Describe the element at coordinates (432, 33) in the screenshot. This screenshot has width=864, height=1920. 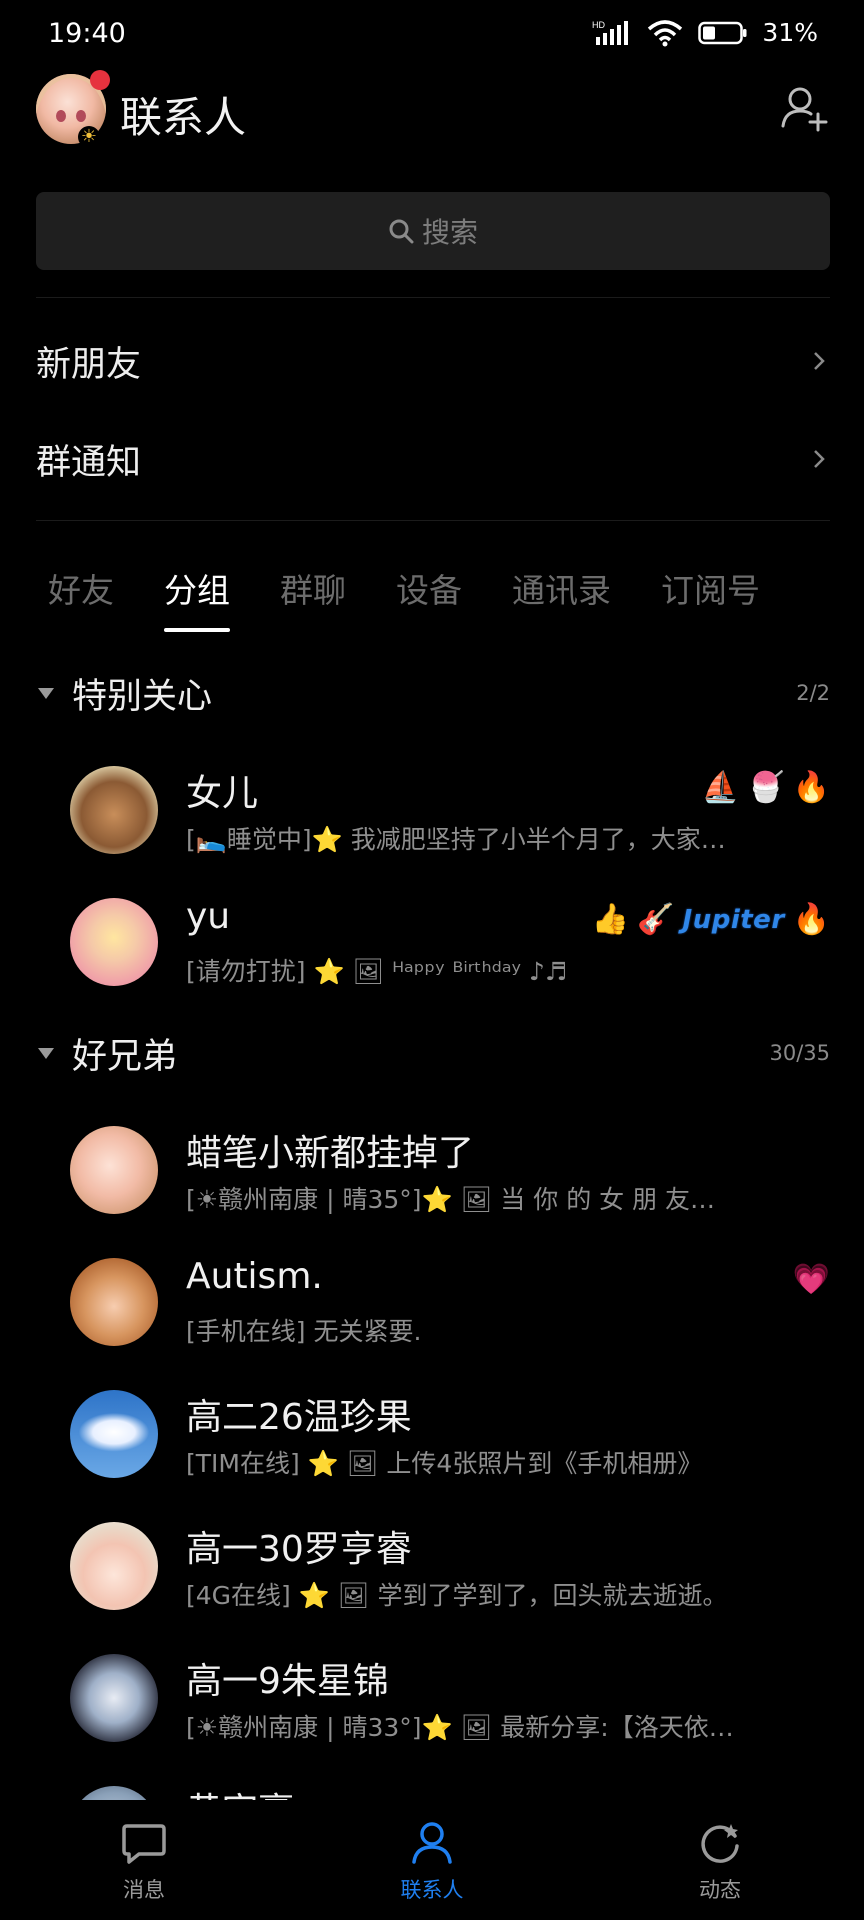
I see `status-bar: 19:40 HD 31%` at that location.